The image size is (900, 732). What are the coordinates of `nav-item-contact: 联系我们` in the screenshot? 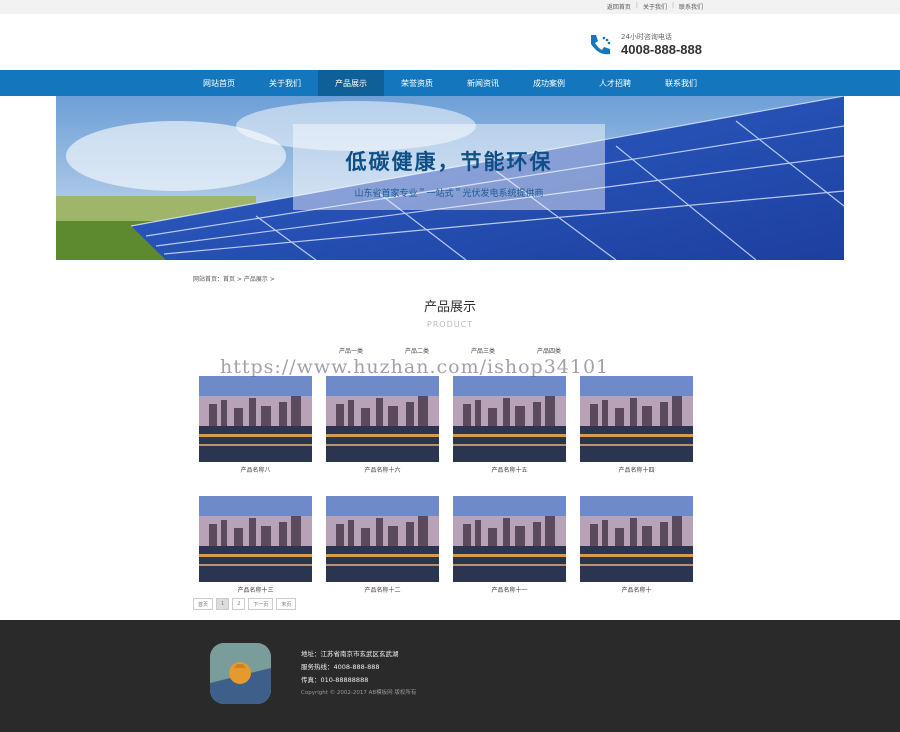 It's located at (681, 83).